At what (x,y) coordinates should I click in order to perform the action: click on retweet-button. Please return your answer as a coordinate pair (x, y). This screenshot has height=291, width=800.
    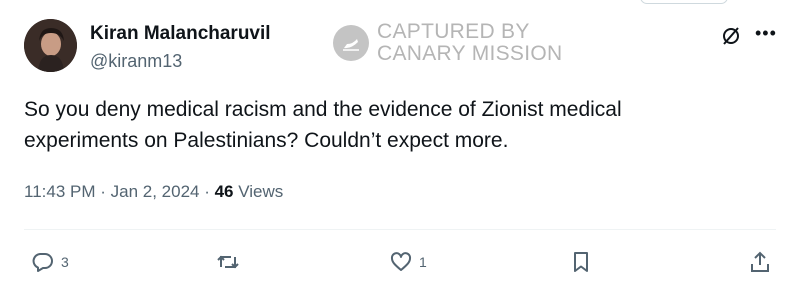
    Looking at the image, I should click on (231, 262).